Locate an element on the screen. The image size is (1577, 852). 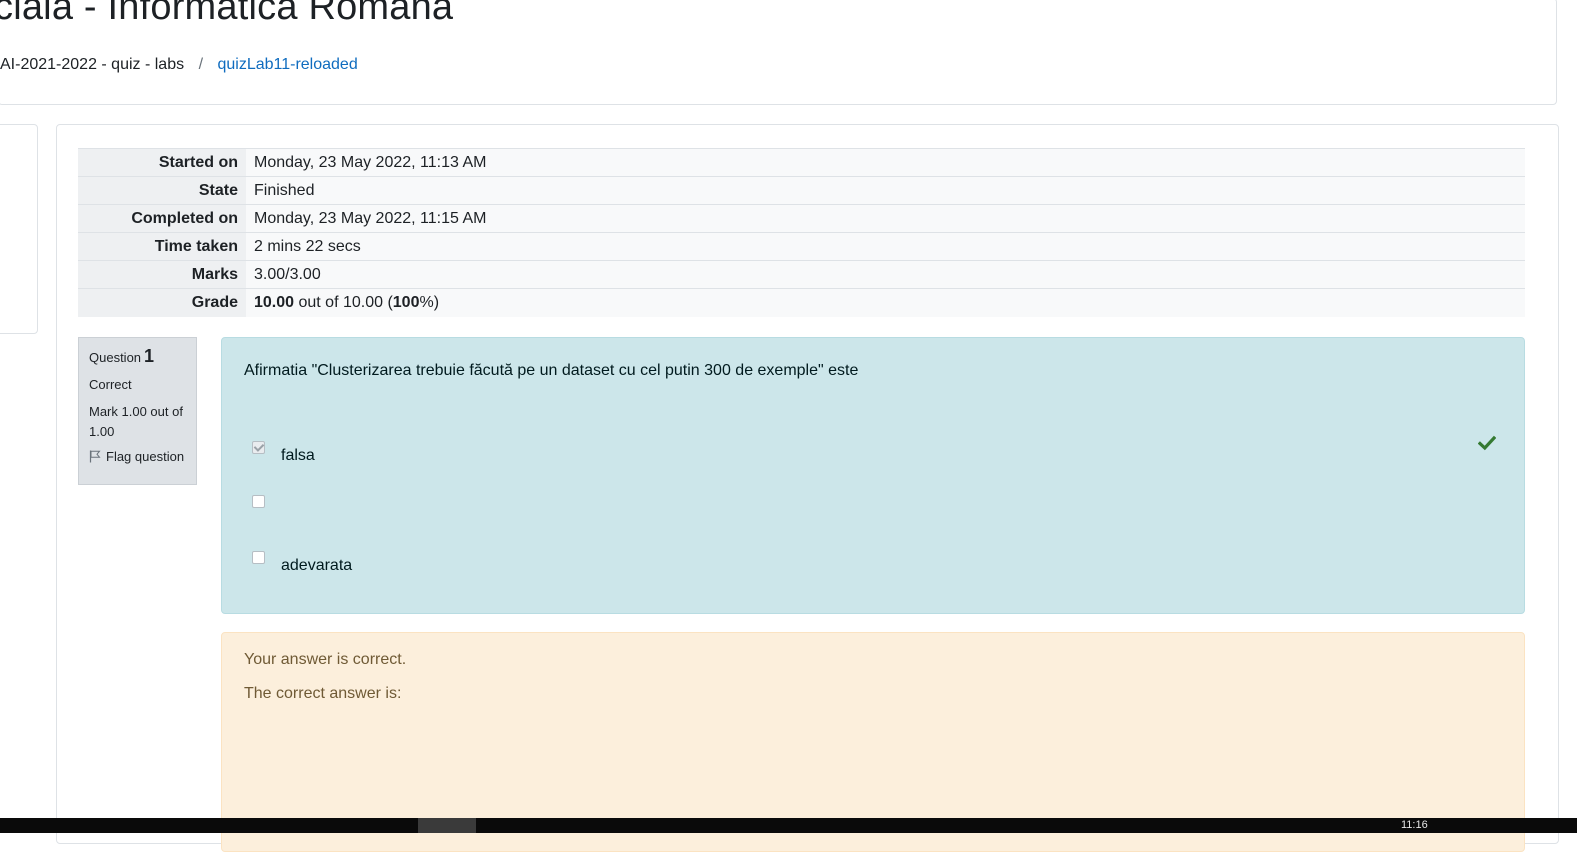
summary-value-marks: 3.00/3.00 is located at coordinates (885, 274).